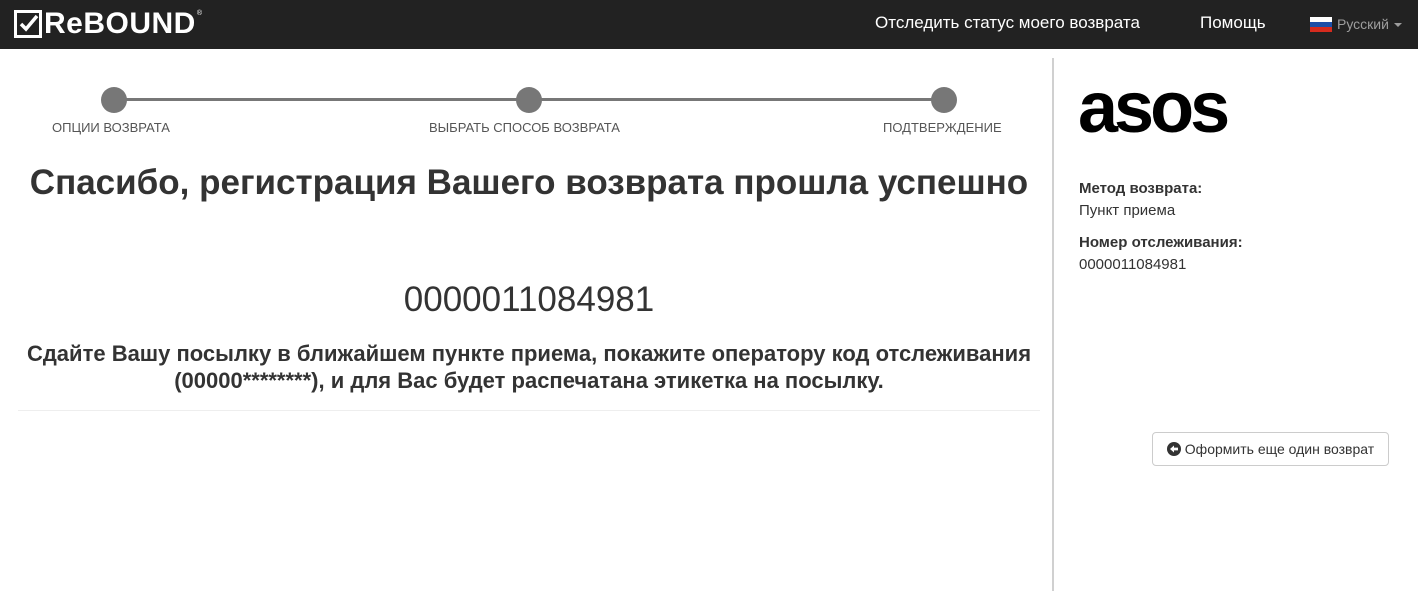  Describe the element at coordinates (1321, 24) in the screenshot. I see `russian-flag-icon` at that location.